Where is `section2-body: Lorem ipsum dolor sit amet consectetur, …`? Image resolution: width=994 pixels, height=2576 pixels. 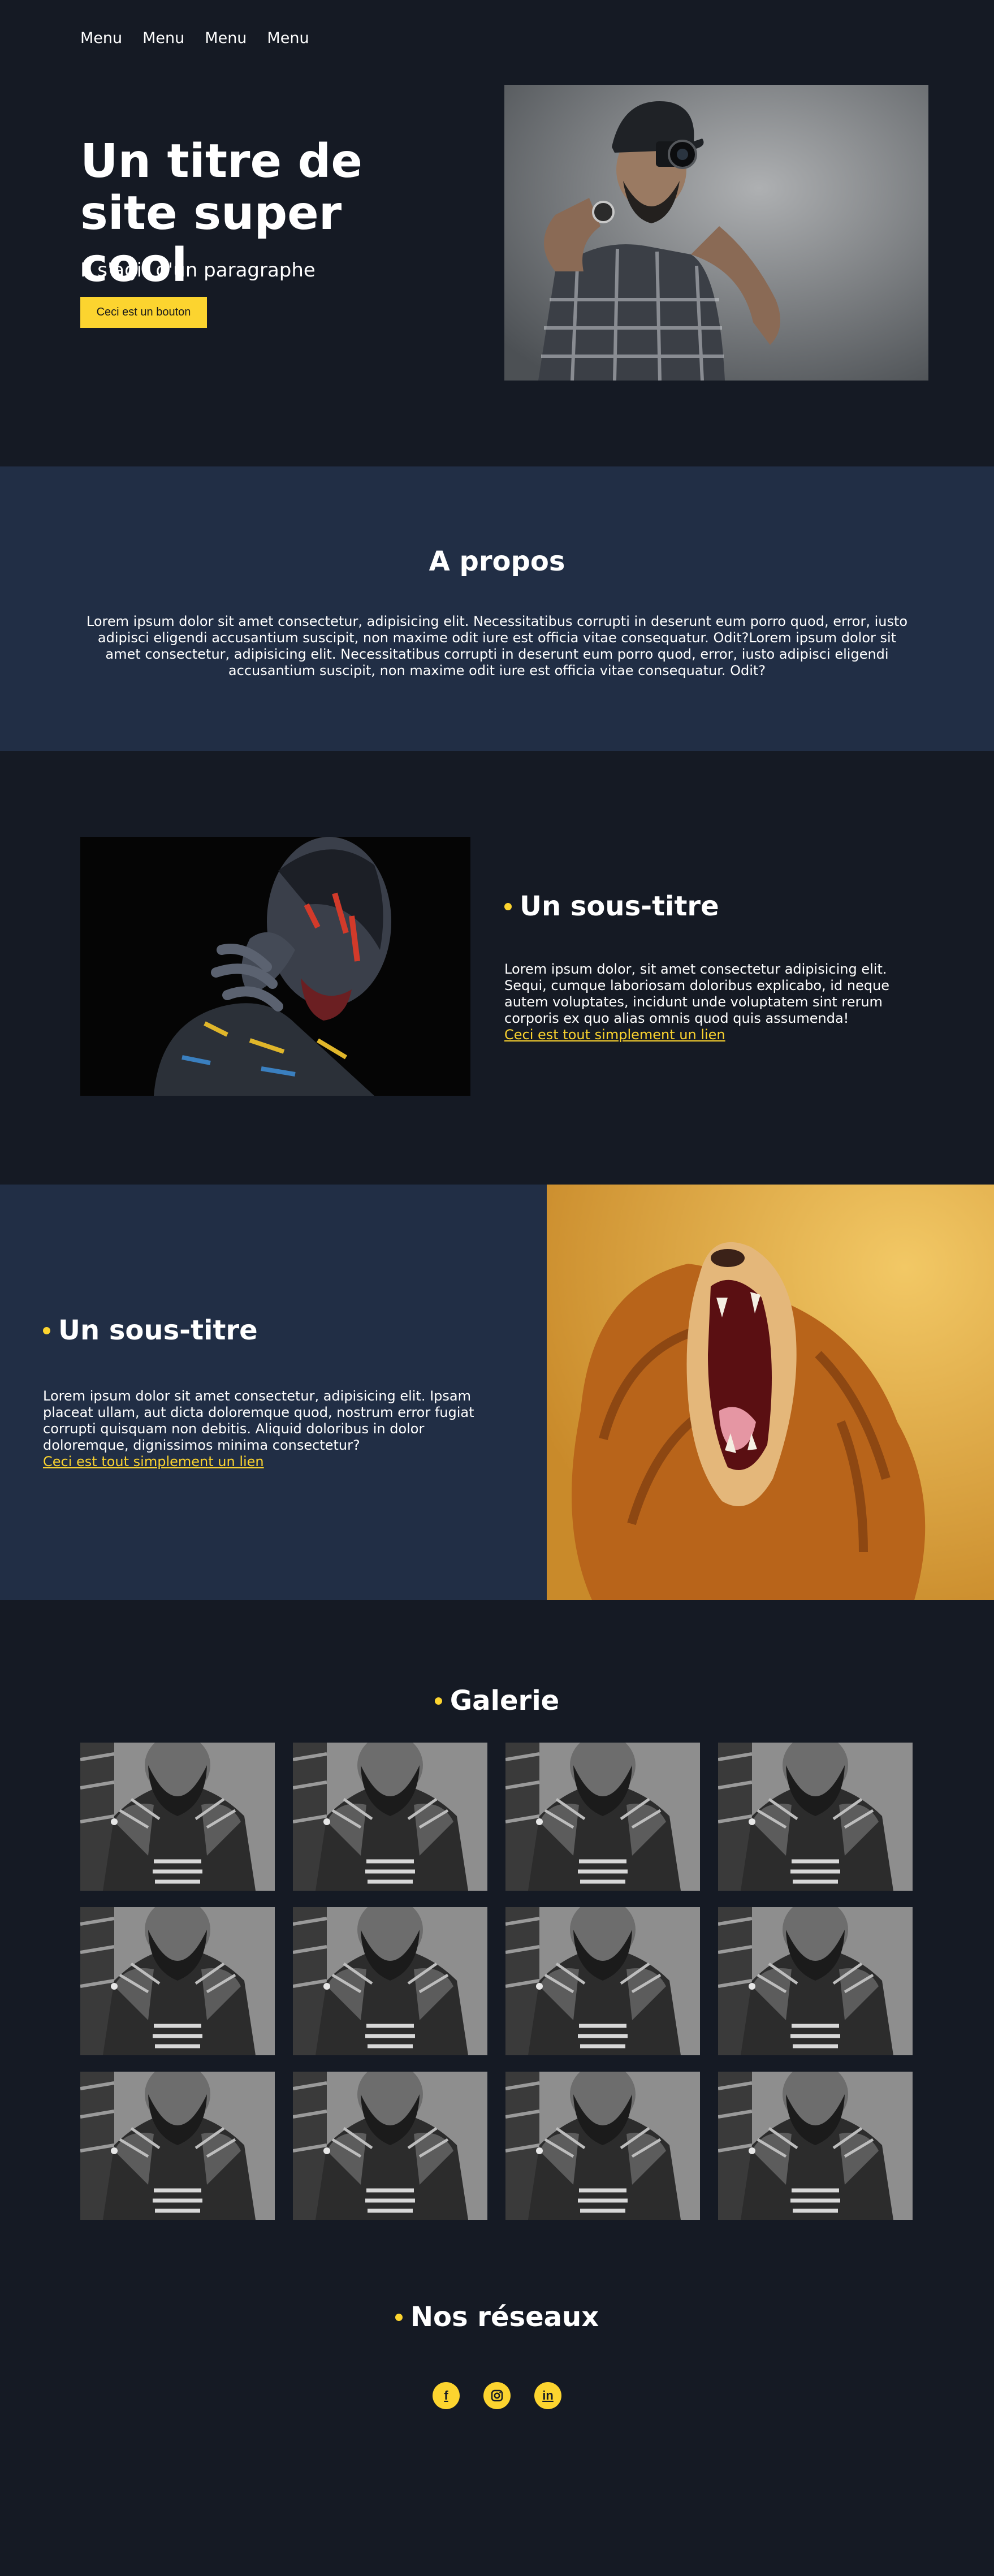
section2-body: Lorem ipsum dolor sit amet consectetur, … is located at coordinates (263, 1429).